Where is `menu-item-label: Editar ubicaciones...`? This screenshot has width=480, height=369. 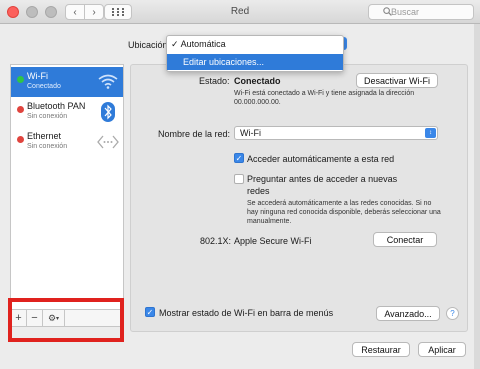
menu-item-label: Editar ubicaciones... is located at coordinates (224, 62).